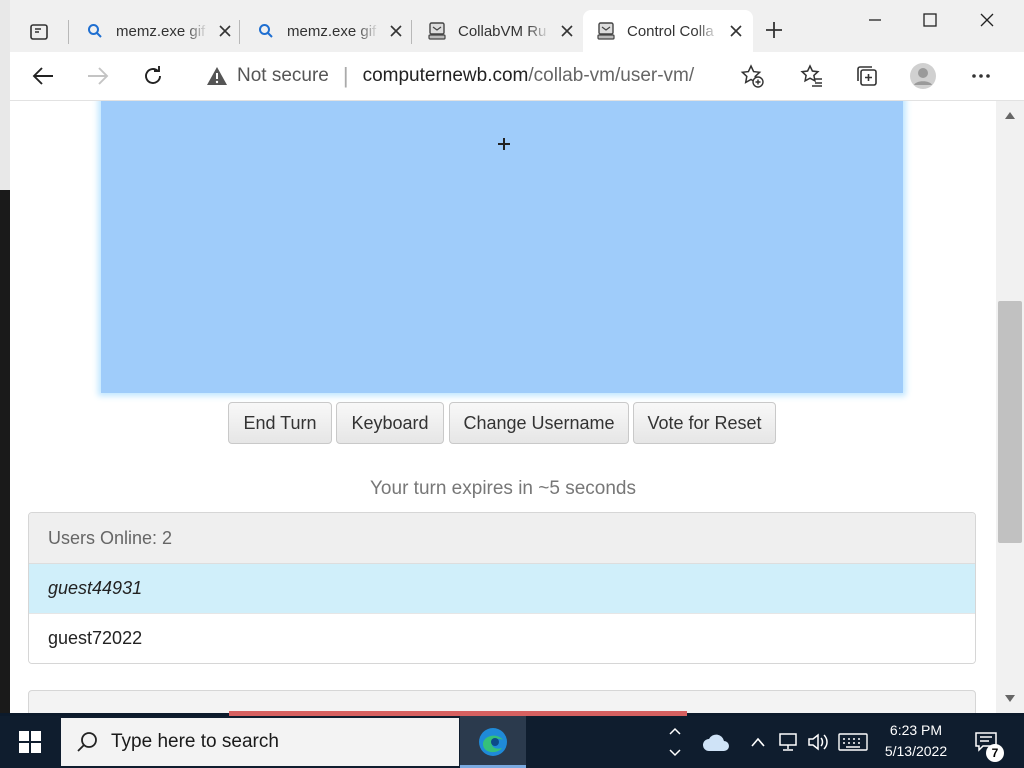 This screenshot has width=1024, height=768. Describe the element at coordinates (283, 76) in the screenshot. I see `security-label: Not secure` at that location.